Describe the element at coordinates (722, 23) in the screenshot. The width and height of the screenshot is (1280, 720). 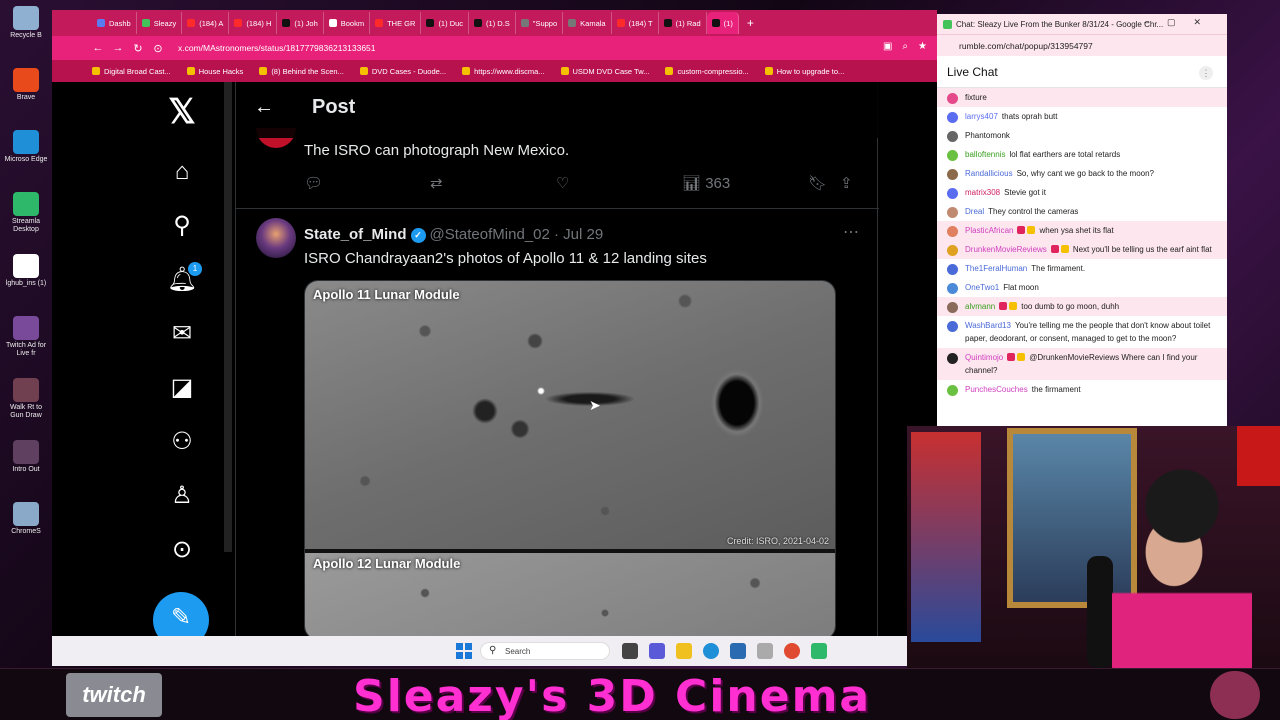
I see `browser-tab: (1)` at that location.